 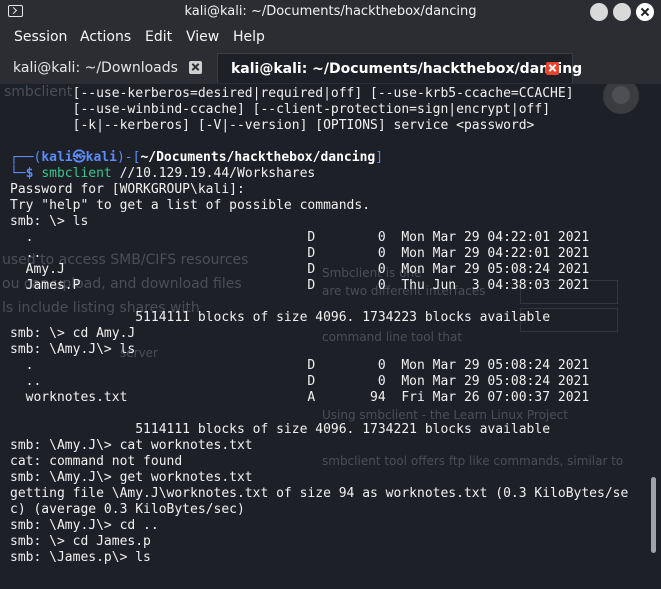 I want to click on tab-label: kali@kali: ~/Downloads, so click(x=95, y=68).